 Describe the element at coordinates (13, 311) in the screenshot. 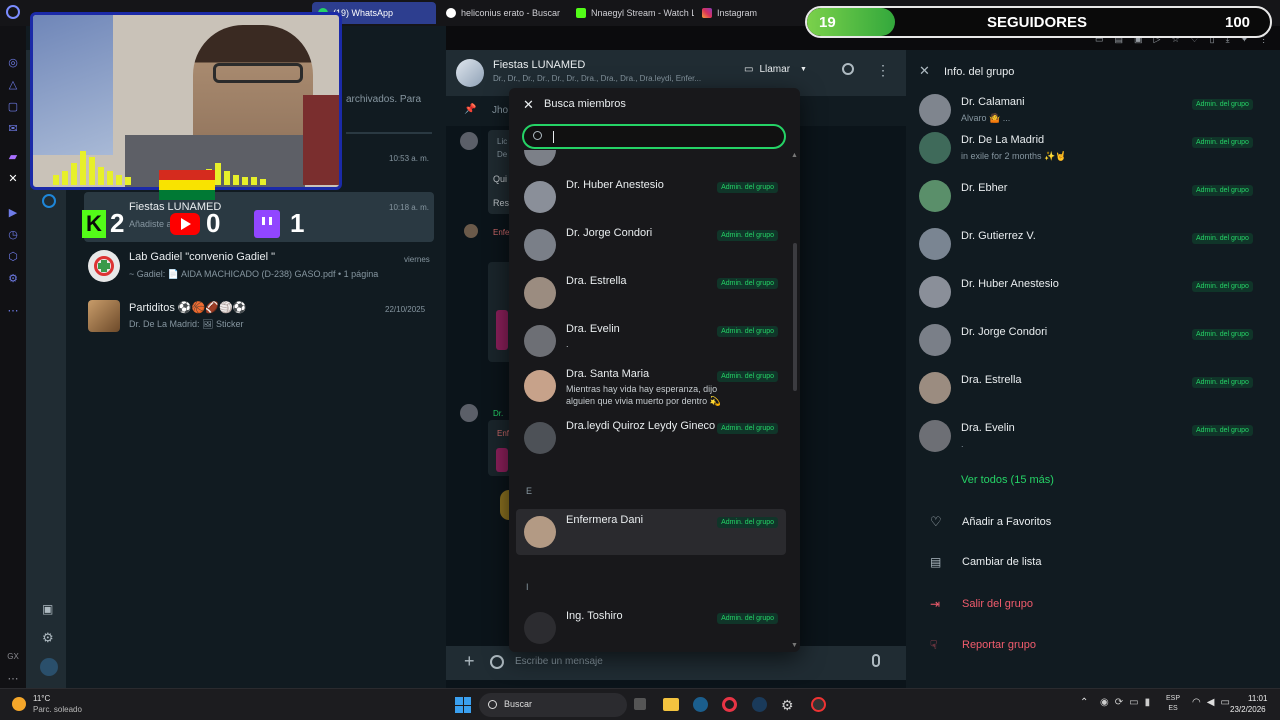

I see `more-icon: ⋯` at that location.